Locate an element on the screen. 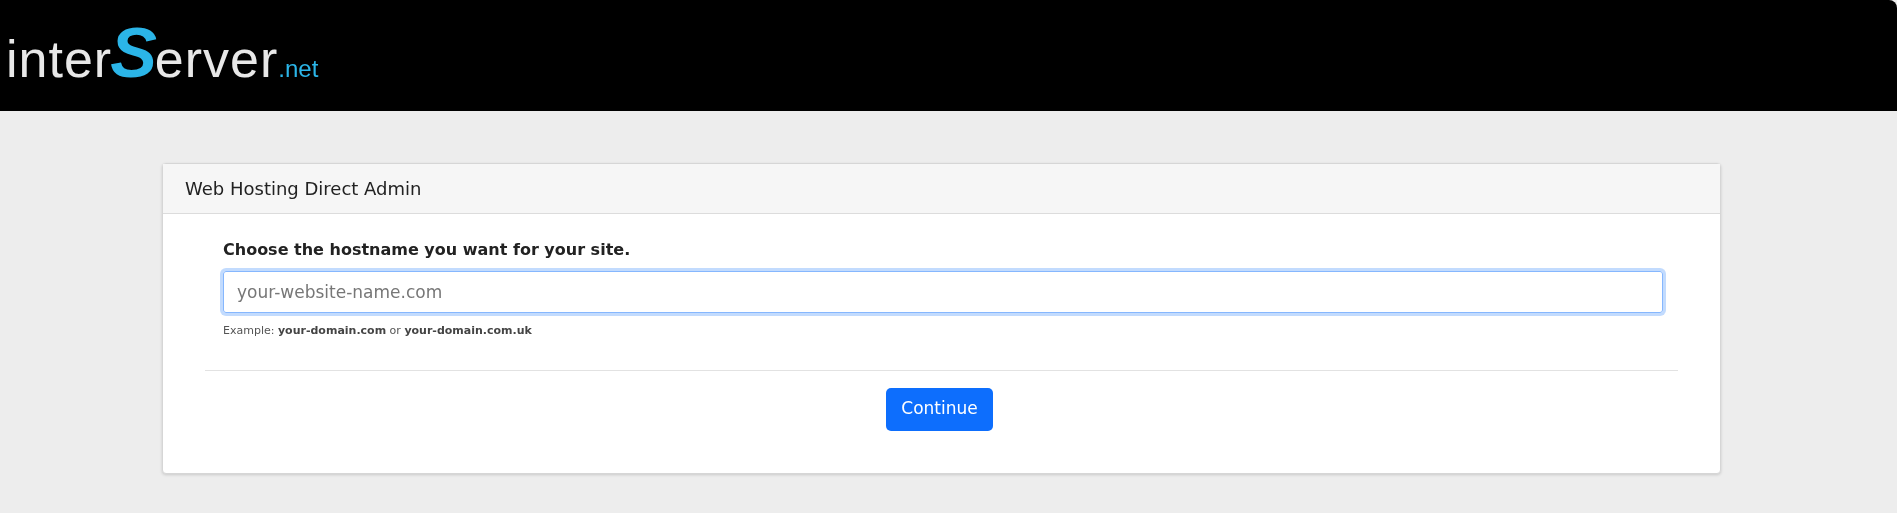 The height and width of the screenshot is (513, 1901). field-label: Choose the hostname you want for your site. is located at coordinates (427, 250).